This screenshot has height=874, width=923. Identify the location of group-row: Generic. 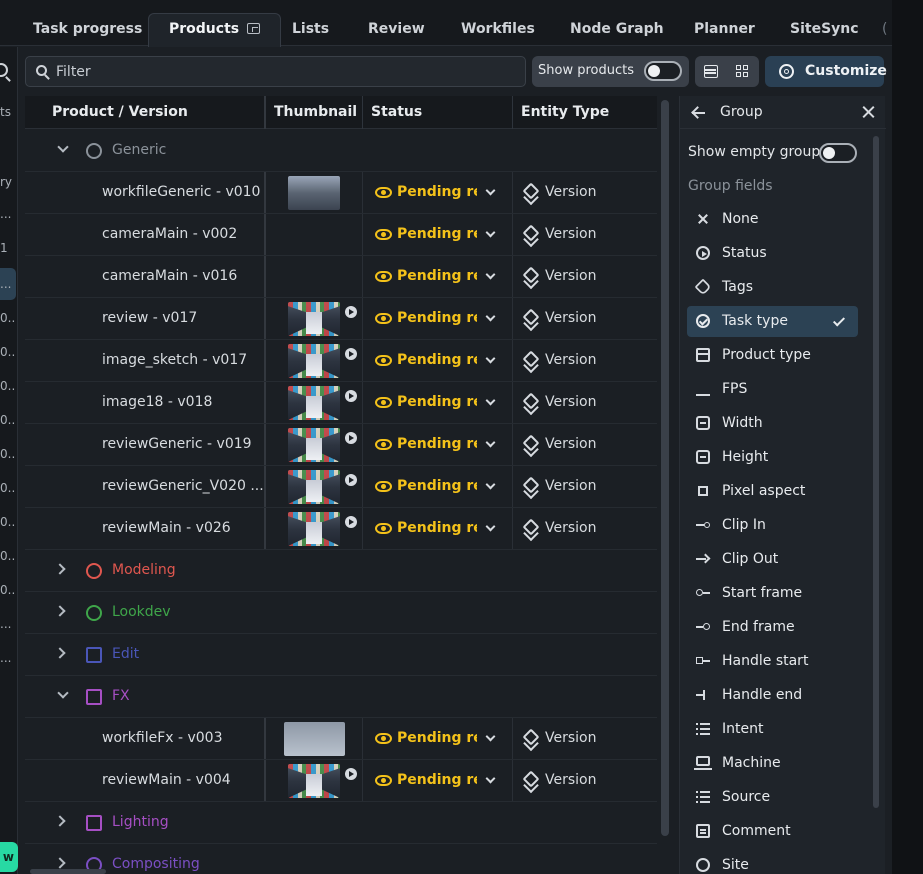
(341, 151).